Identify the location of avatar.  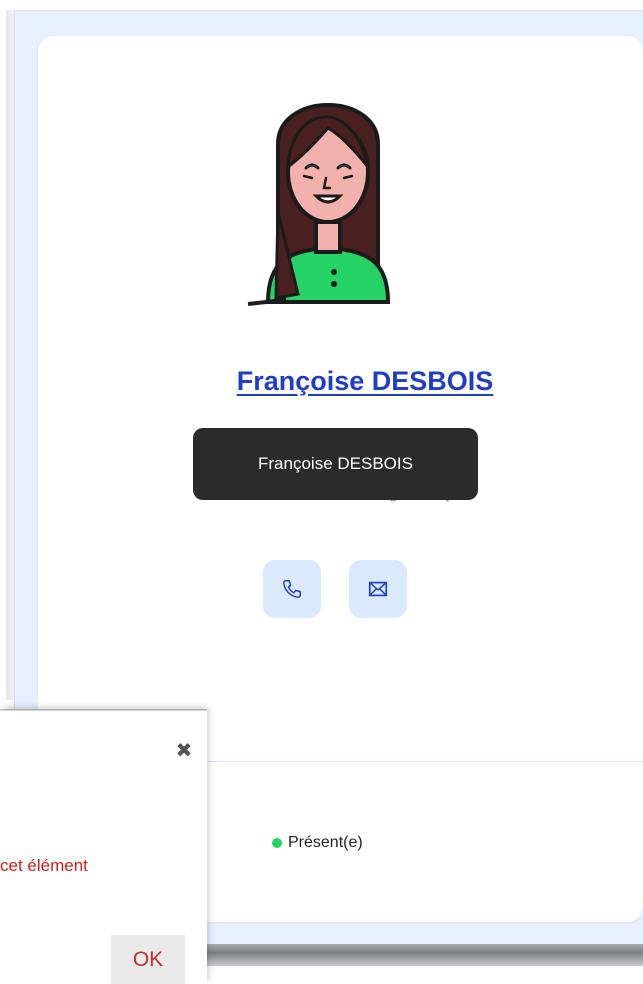
(319, 204).